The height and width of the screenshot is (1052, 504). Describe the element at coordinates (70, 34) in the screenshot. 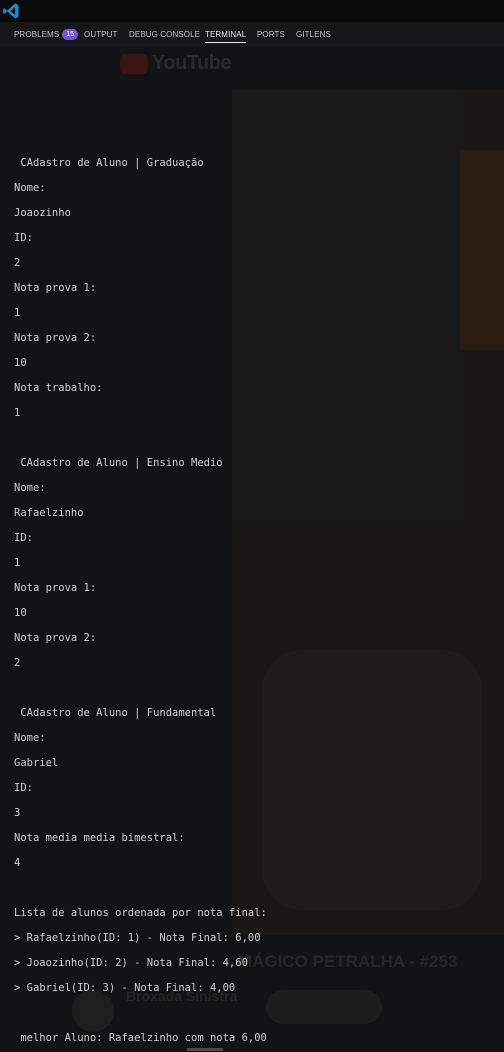

I see `problems-count-badge: 15` at that location.